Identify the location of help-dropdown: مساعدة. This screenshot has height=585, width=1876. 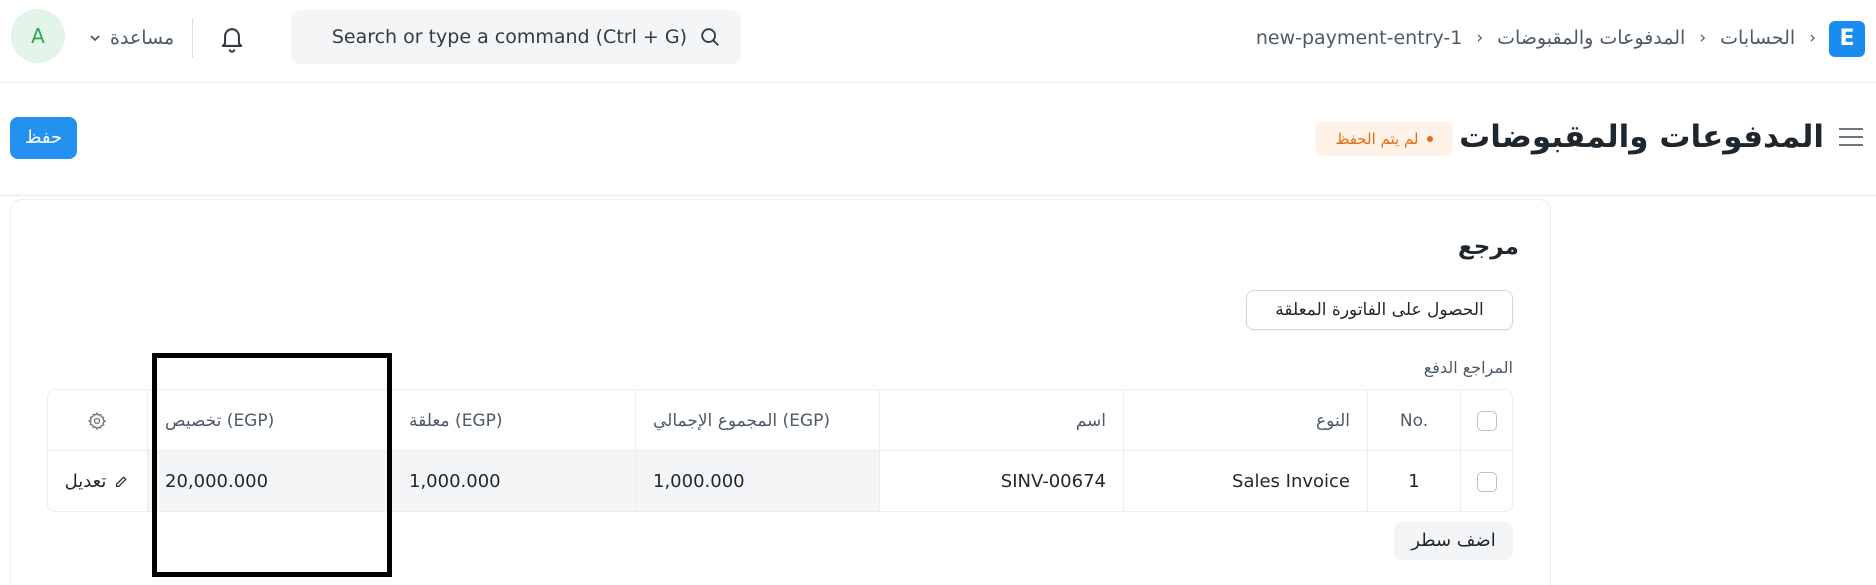
(131, 38).